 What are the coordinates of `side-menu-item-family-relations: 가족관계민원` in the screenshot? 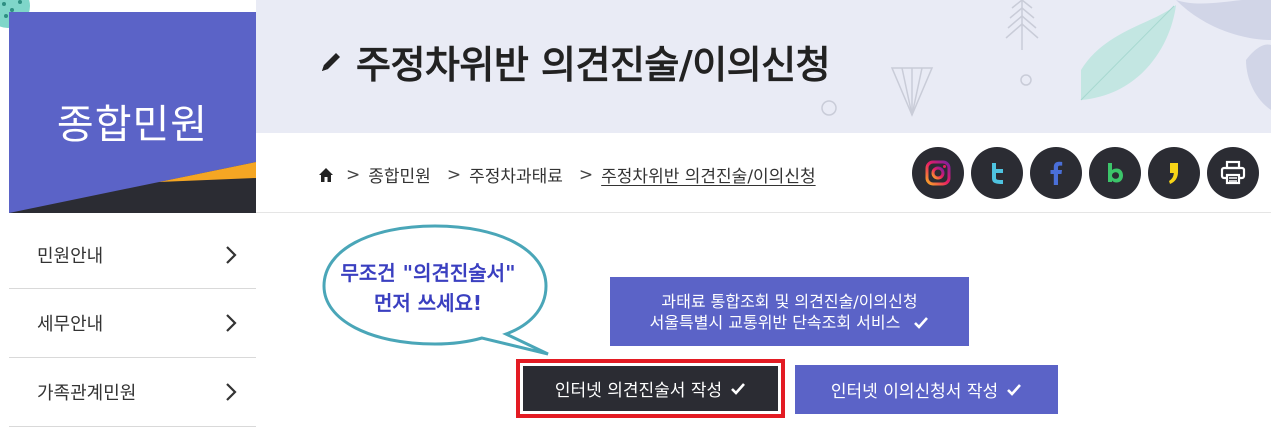 It's located at (132, 392).